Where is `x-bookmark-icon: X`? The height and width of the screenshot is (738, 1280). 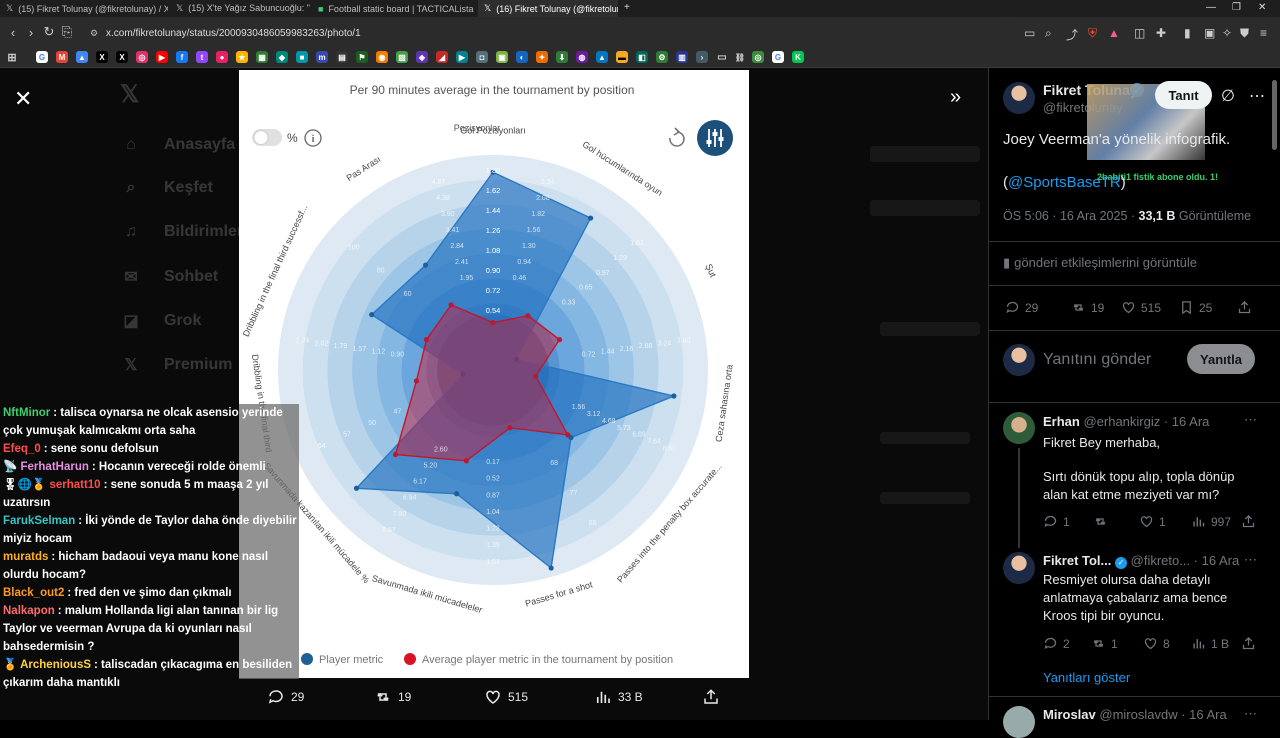 x-bookmark-icon: X is located at coordinates (102, 57).